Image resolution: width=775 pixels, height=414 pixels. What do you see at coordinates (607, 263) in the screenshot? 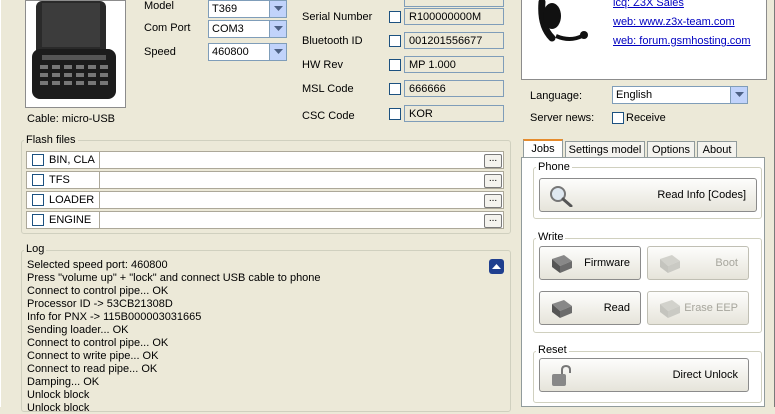
I see `firmware-label: Firmware` at bounding box center [607, 263].